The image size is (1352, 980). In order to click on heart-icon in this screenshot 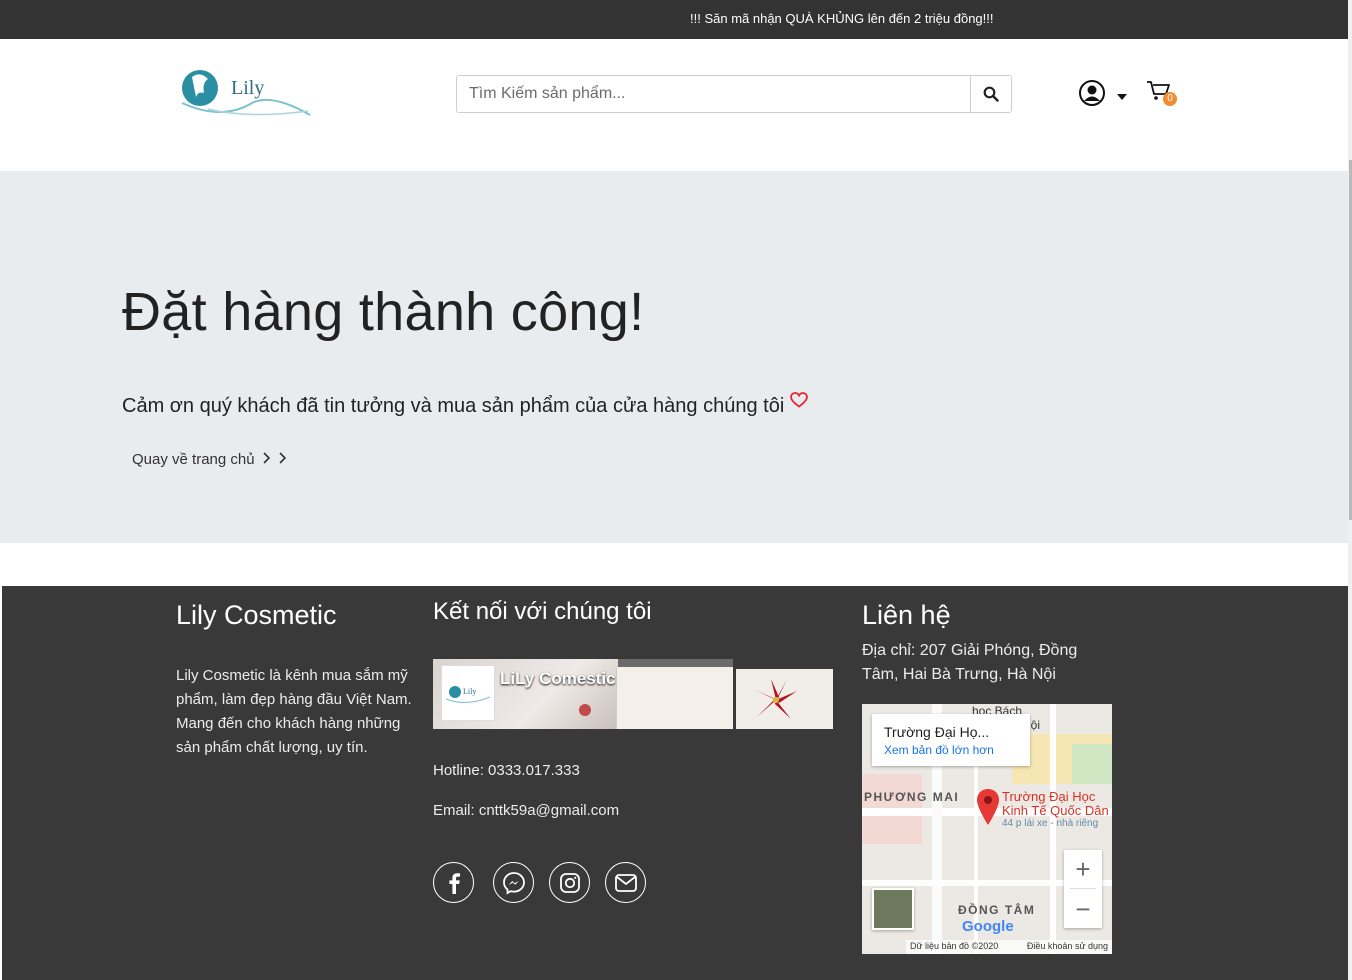, I will do `click(799, 402)`.